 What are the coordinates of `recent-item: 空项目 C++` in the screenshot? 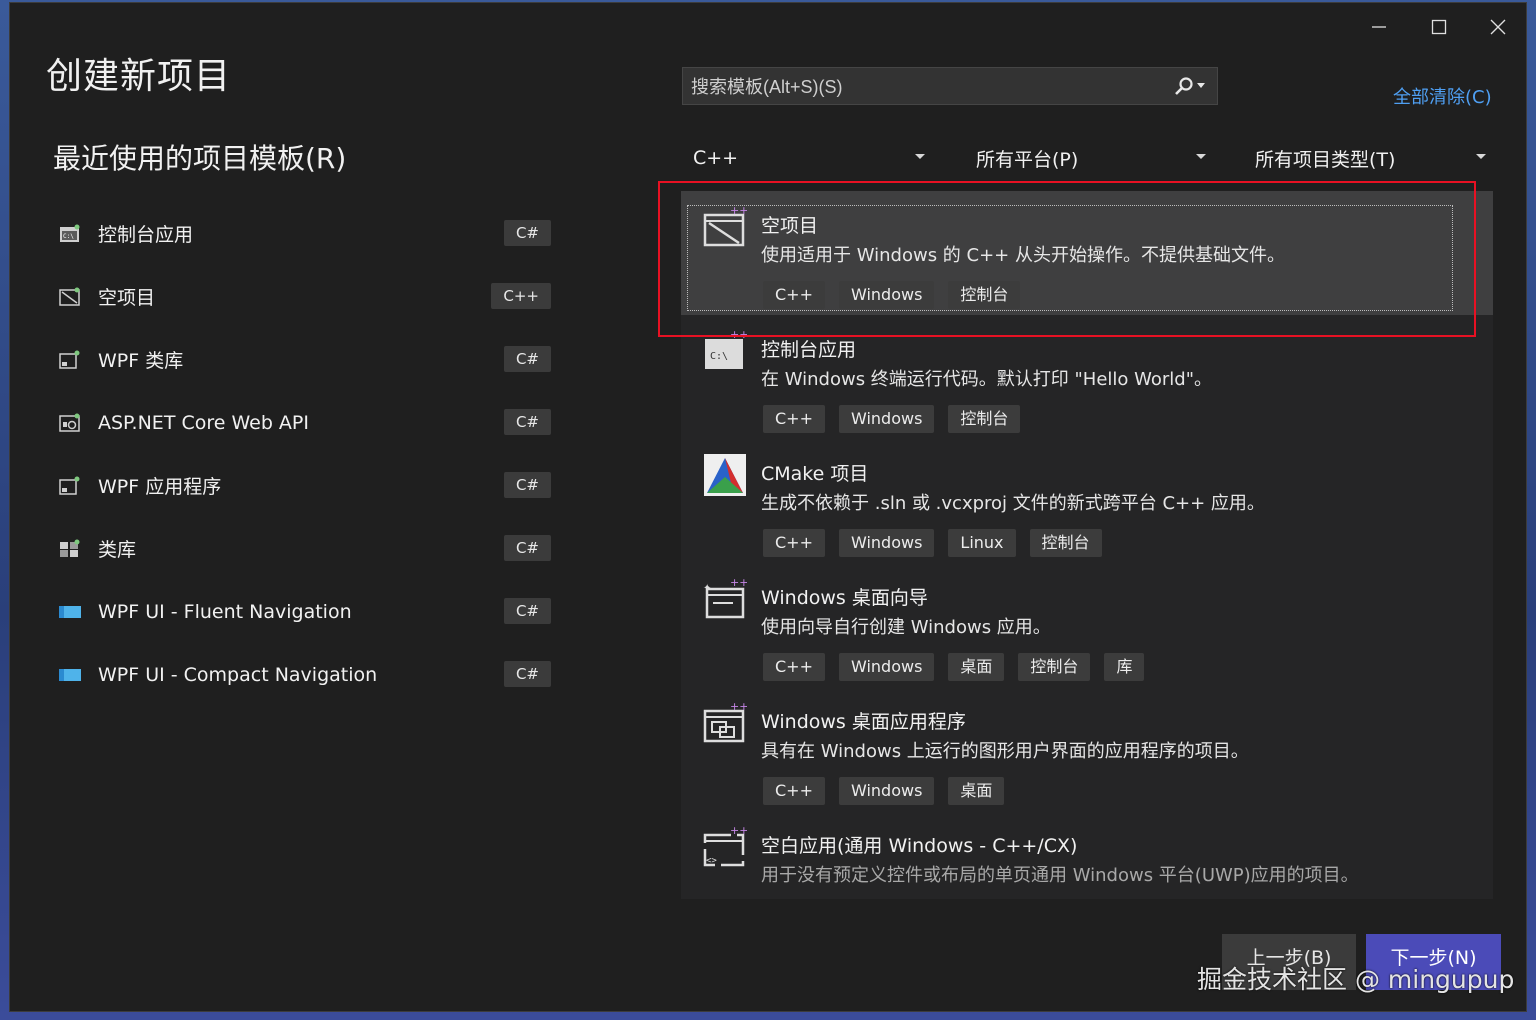 It's located at (304, 296).